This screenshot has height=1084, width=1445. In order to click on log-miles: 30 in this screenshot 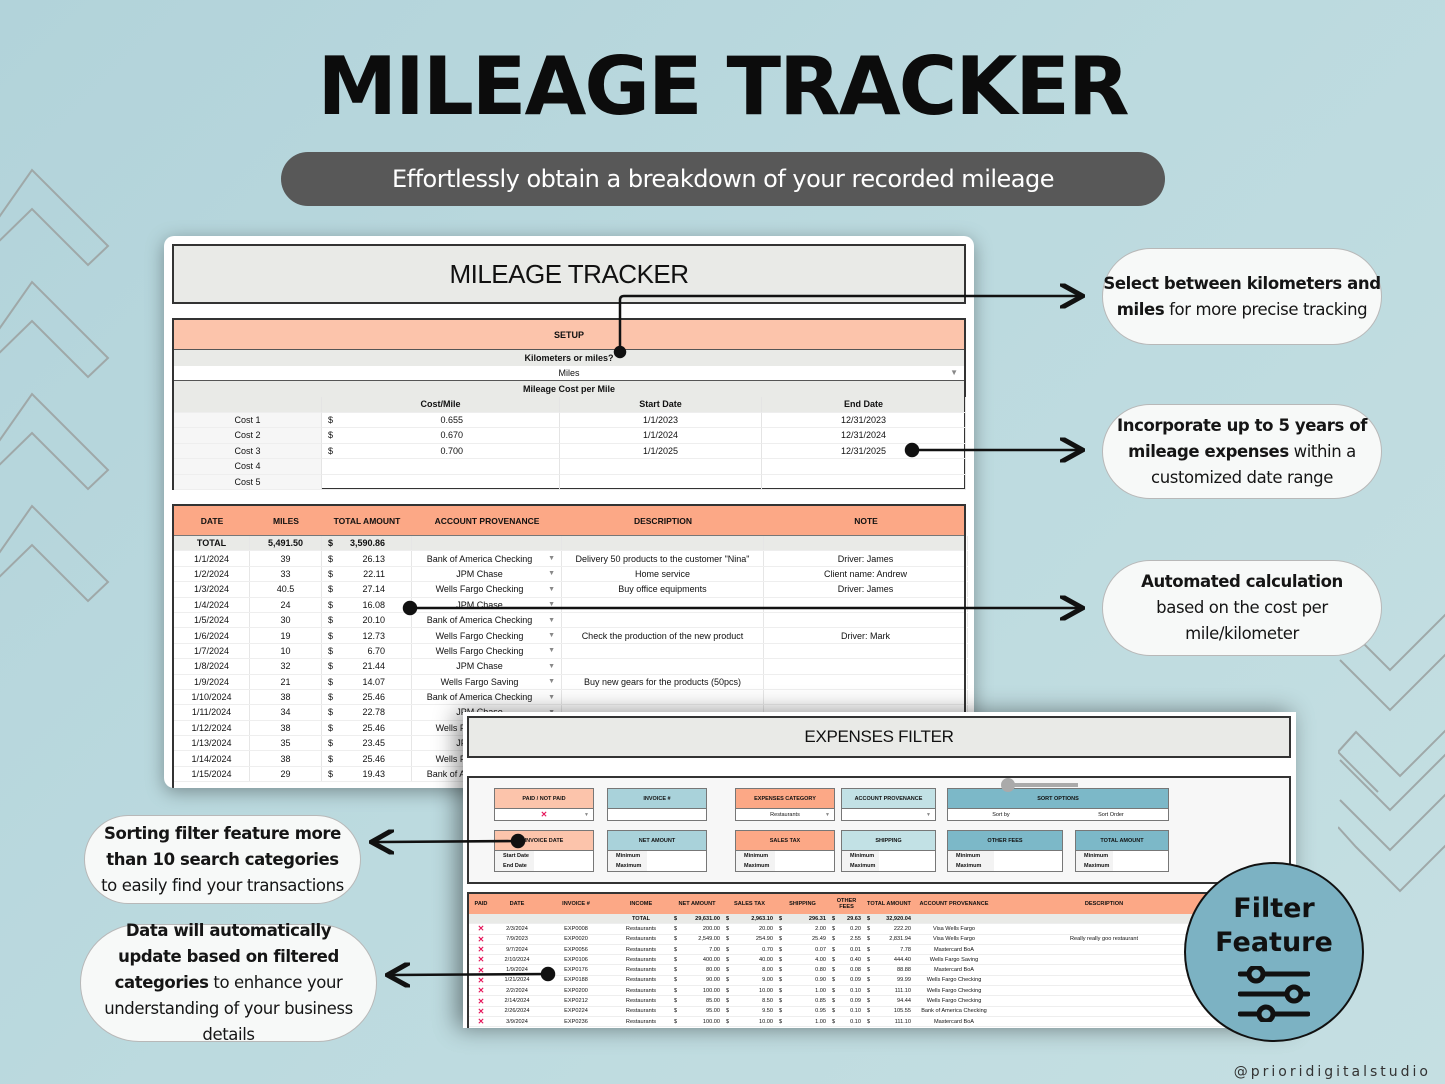, I will do `click(286, 620)`.